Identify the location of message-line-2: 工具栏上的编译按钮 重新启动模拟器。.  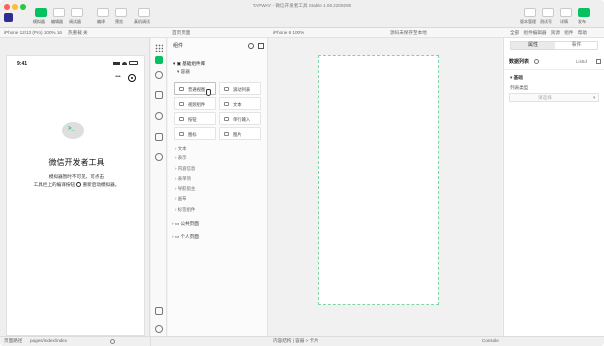
(76, 185).